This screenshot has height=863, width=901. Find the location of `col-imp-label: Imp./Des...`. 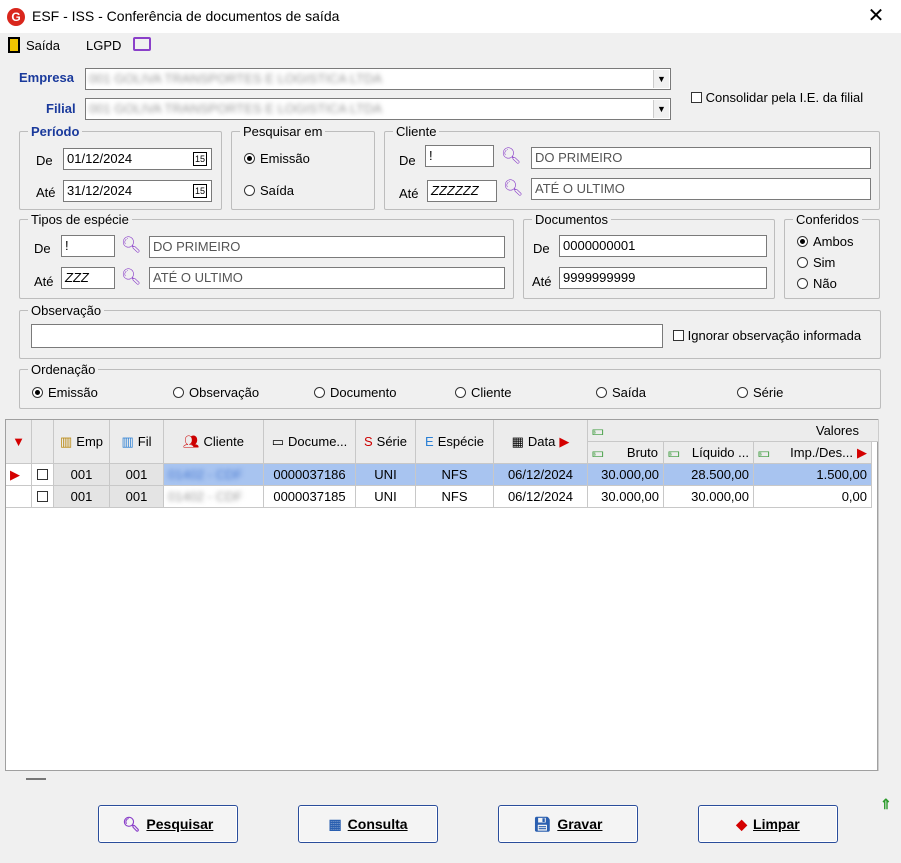

col-imp-label: Imp./Des... is located at coordinates (821, 452).